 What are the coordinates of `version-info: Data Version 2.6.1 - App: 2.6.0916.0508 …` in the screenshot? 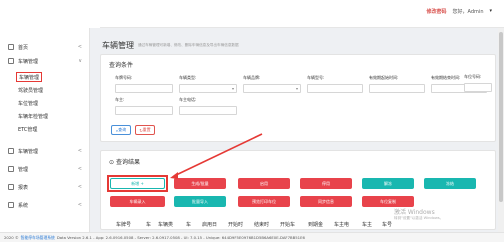 It's located at (180, 237).